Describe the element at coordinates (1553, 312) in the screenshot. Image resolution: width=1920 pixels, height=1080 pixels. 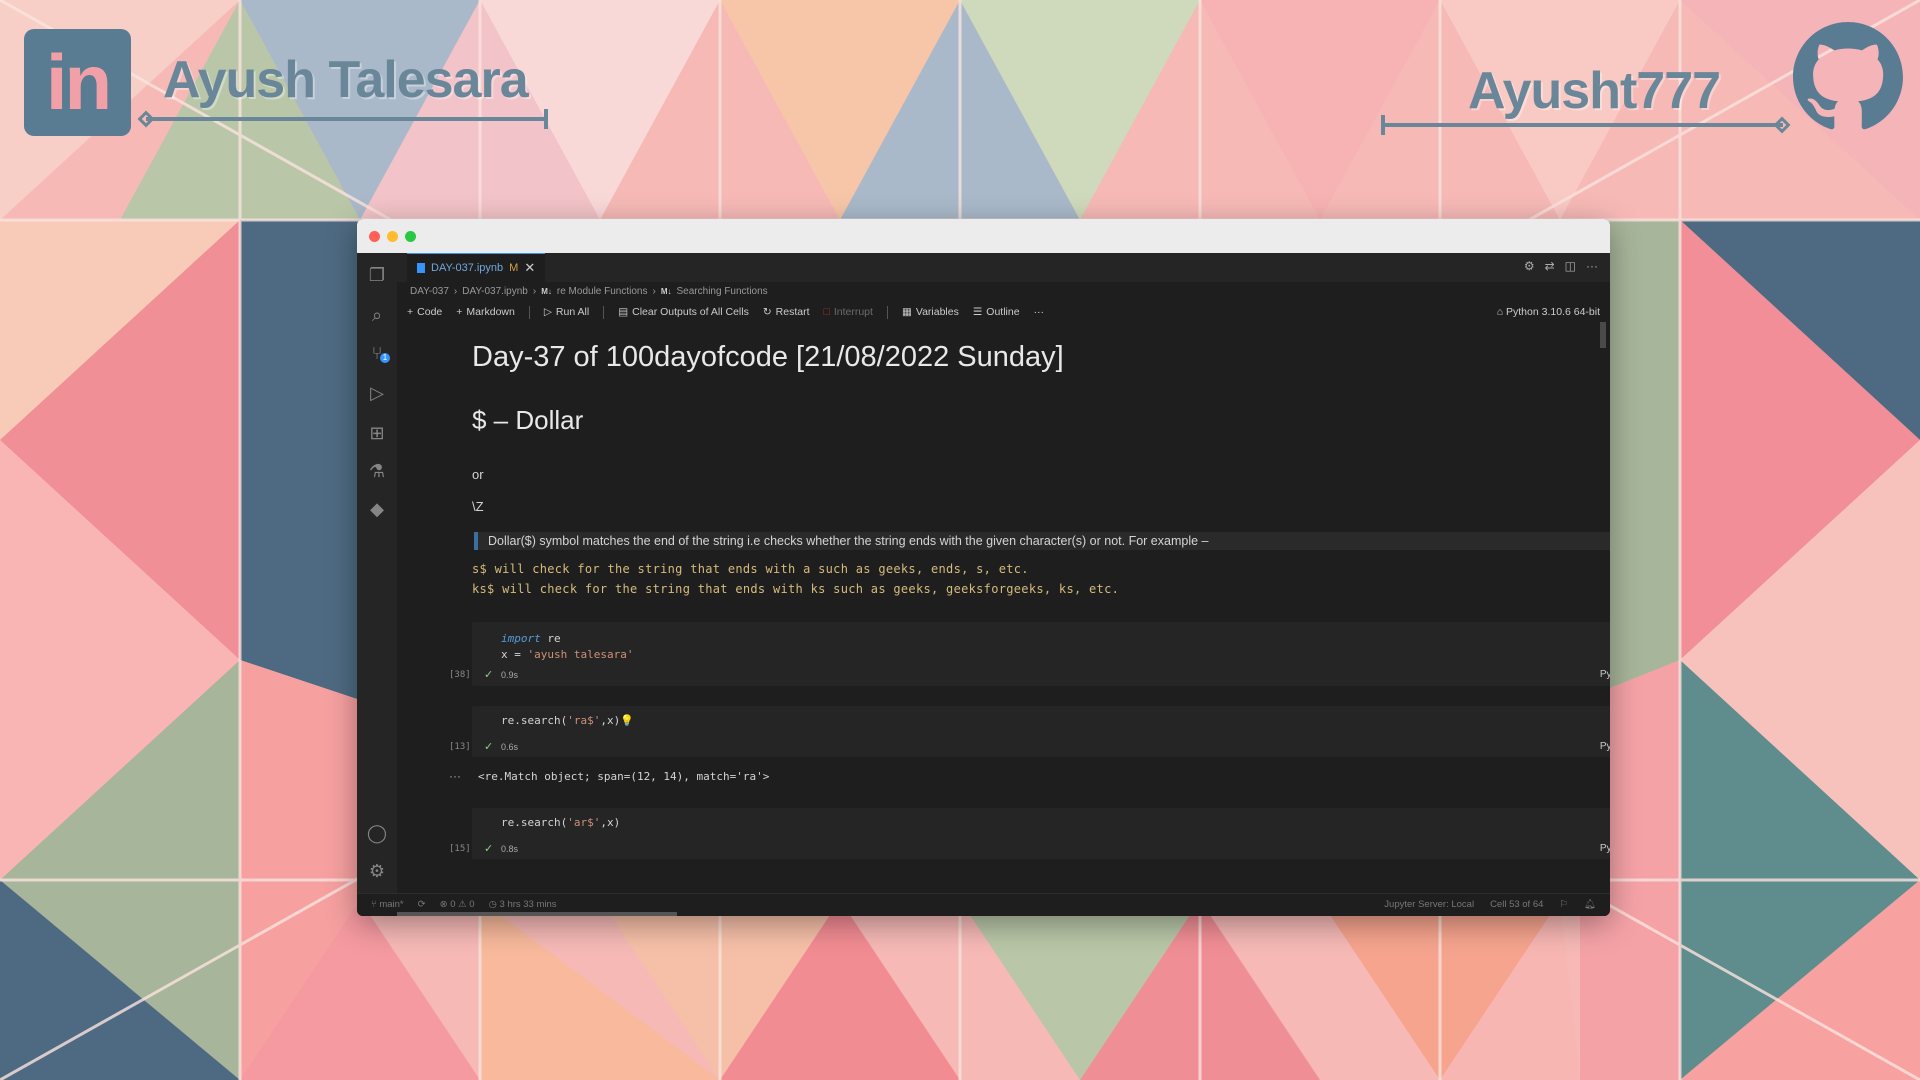
I see `kernel-label: Python 3.10.6 64-bit` at that location.